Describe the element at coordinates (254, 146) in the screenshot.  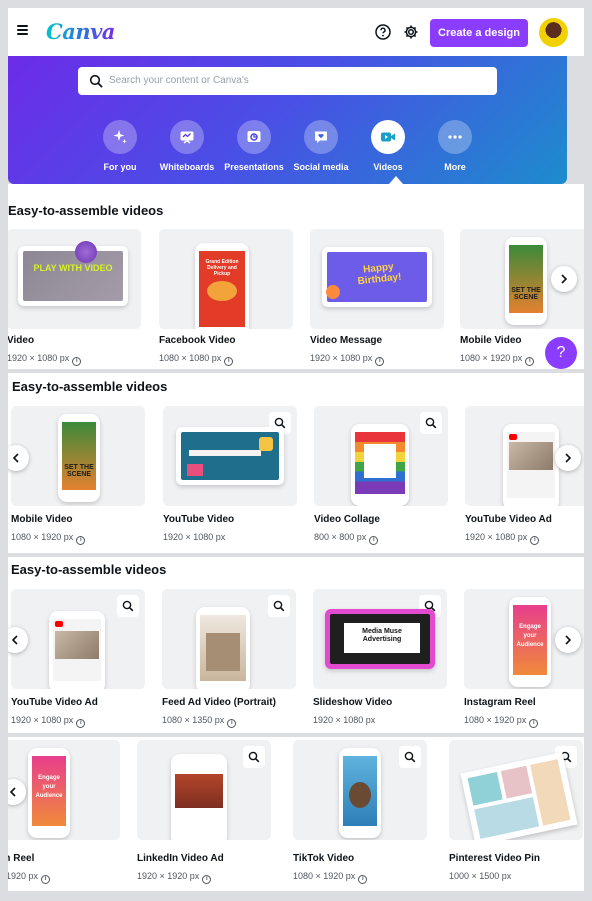
I see `category-presentations: Presentations` at that location.